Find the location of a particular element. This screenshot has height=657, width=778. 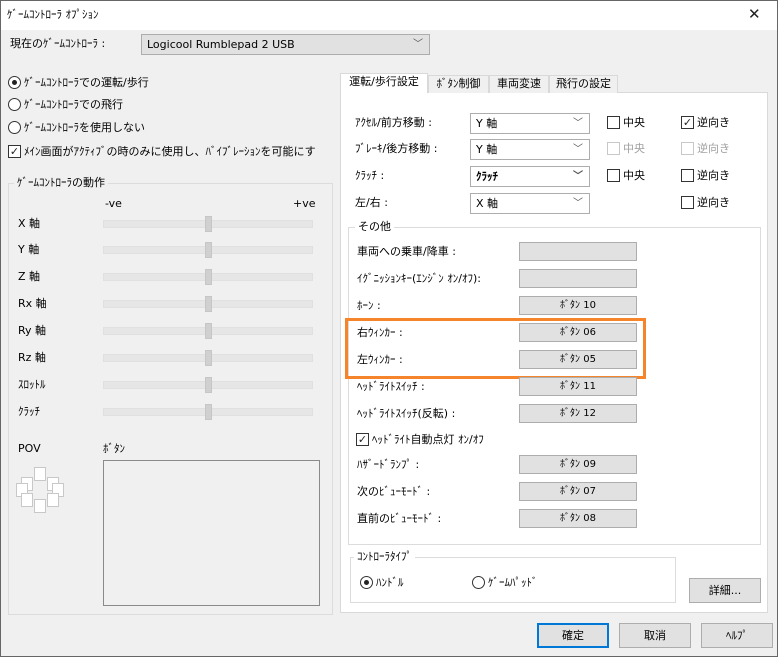

assignment-label: 車両への乗車/降車 : is located at coordinates (406, 251).